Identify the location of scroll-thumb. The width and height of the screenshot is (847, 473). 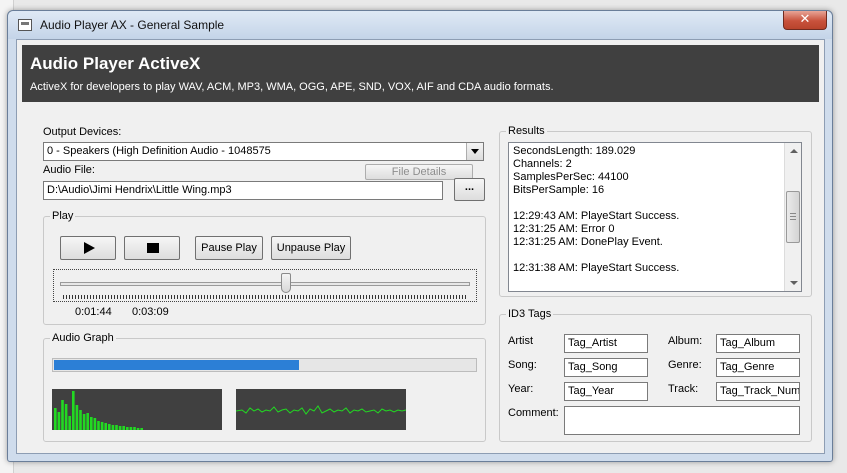
(793, 217).